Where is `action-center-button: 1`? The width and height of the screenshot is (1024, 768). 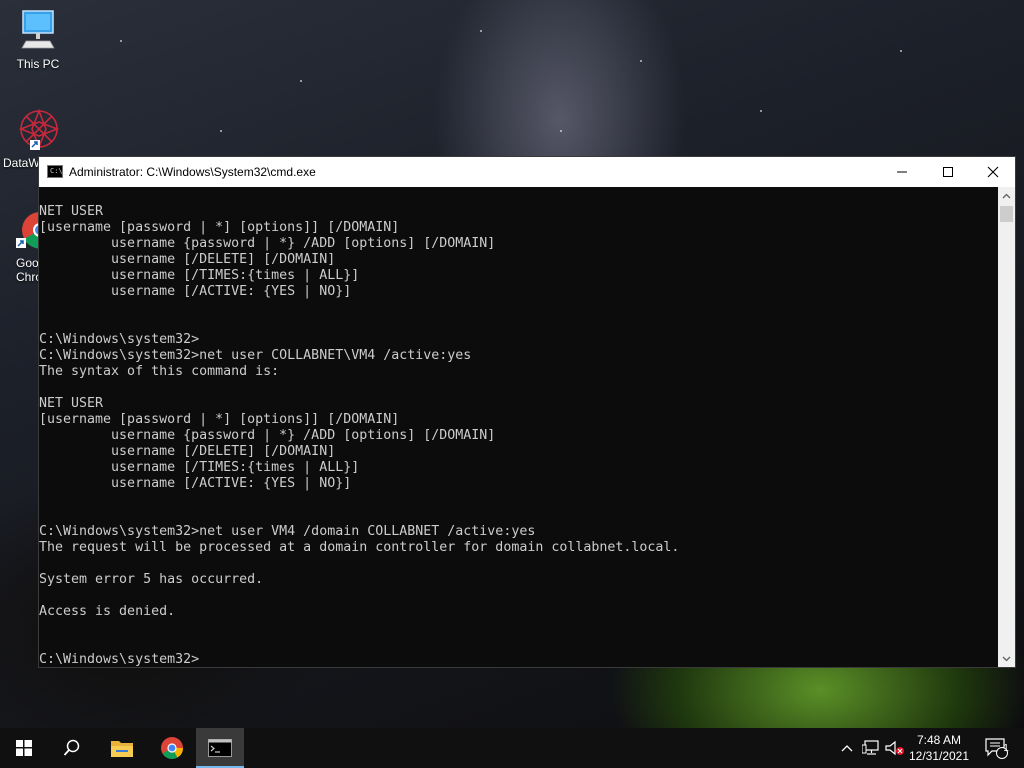
action-center-button: 1 is located at coordinates (996, 748).